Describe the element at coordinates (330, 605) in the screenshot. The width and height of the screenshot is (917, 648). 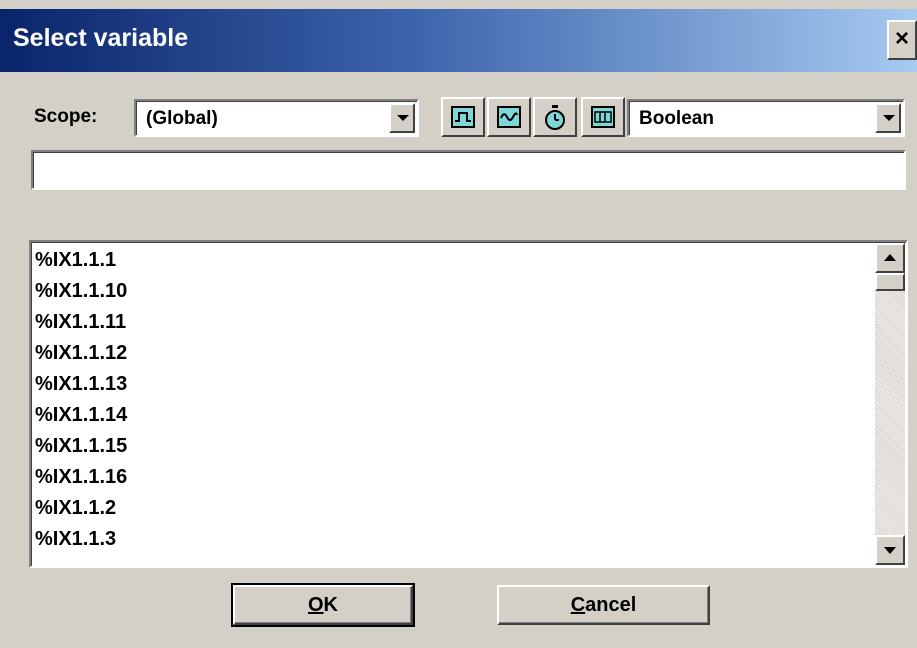
I see `ok-label: K` at that location.